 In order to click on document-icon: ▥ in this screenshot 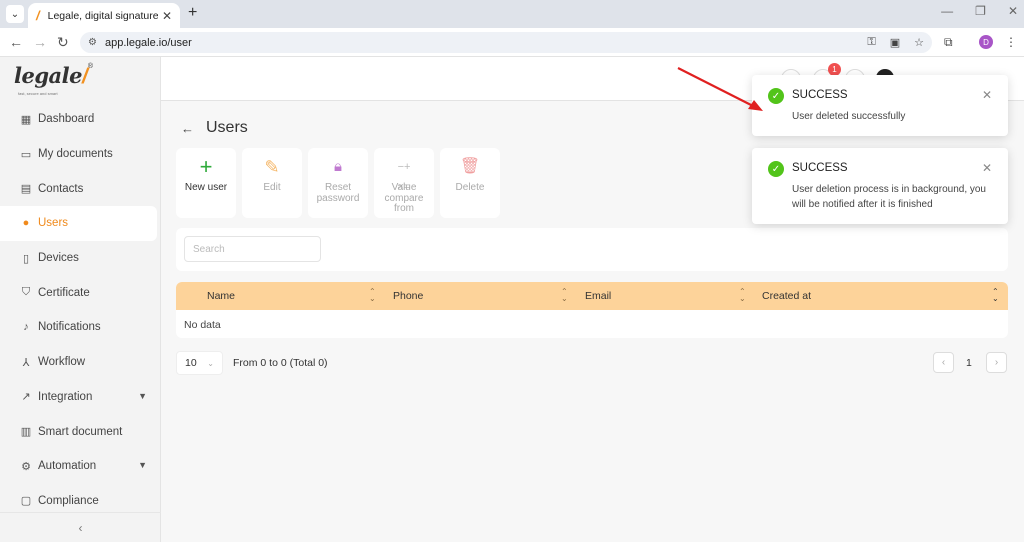, I will do `click(26, 432)`.